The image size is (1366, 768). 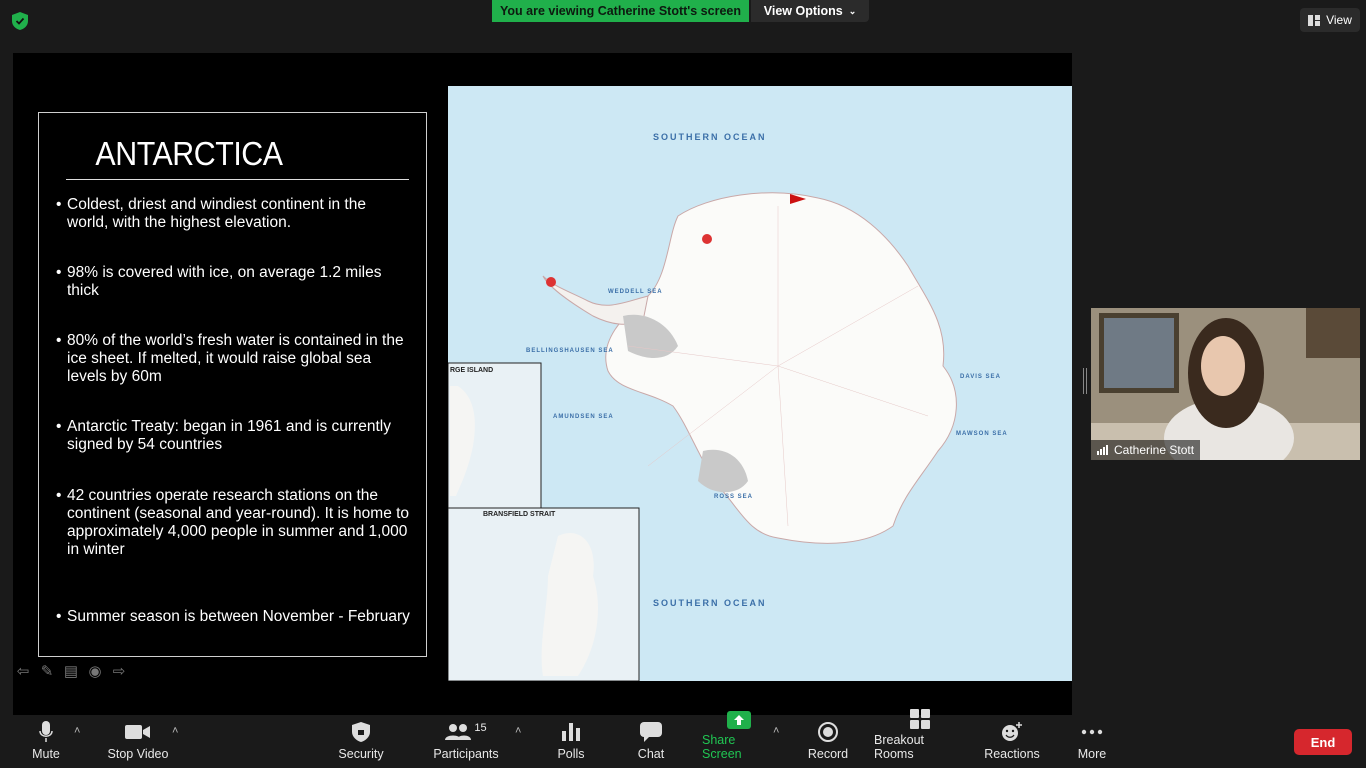 What do you see at coordinates (1012, 754) in the screenshot?
I see `reactions-label: Reactions` at bounding box center [1012, 754].